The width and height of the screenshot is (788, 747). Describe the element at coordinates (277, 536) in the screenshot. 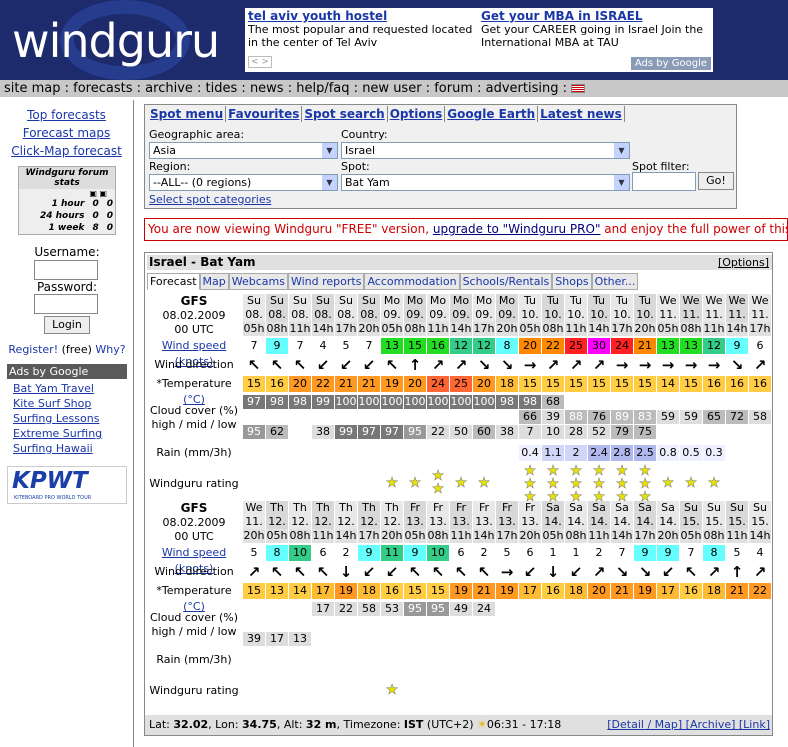

I see `hour-cell: 05h` at that location.